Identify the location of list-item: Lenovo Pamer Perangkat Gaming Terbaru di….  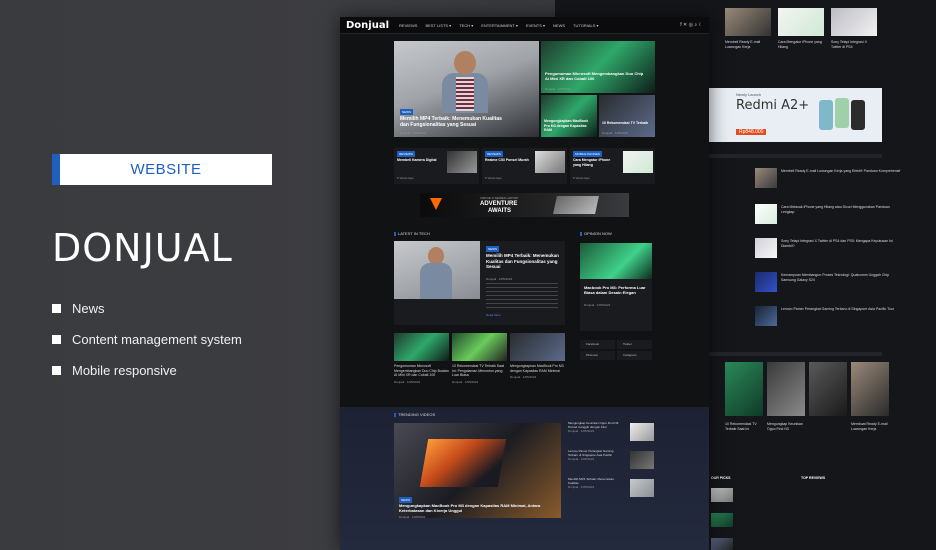
(835, 319).